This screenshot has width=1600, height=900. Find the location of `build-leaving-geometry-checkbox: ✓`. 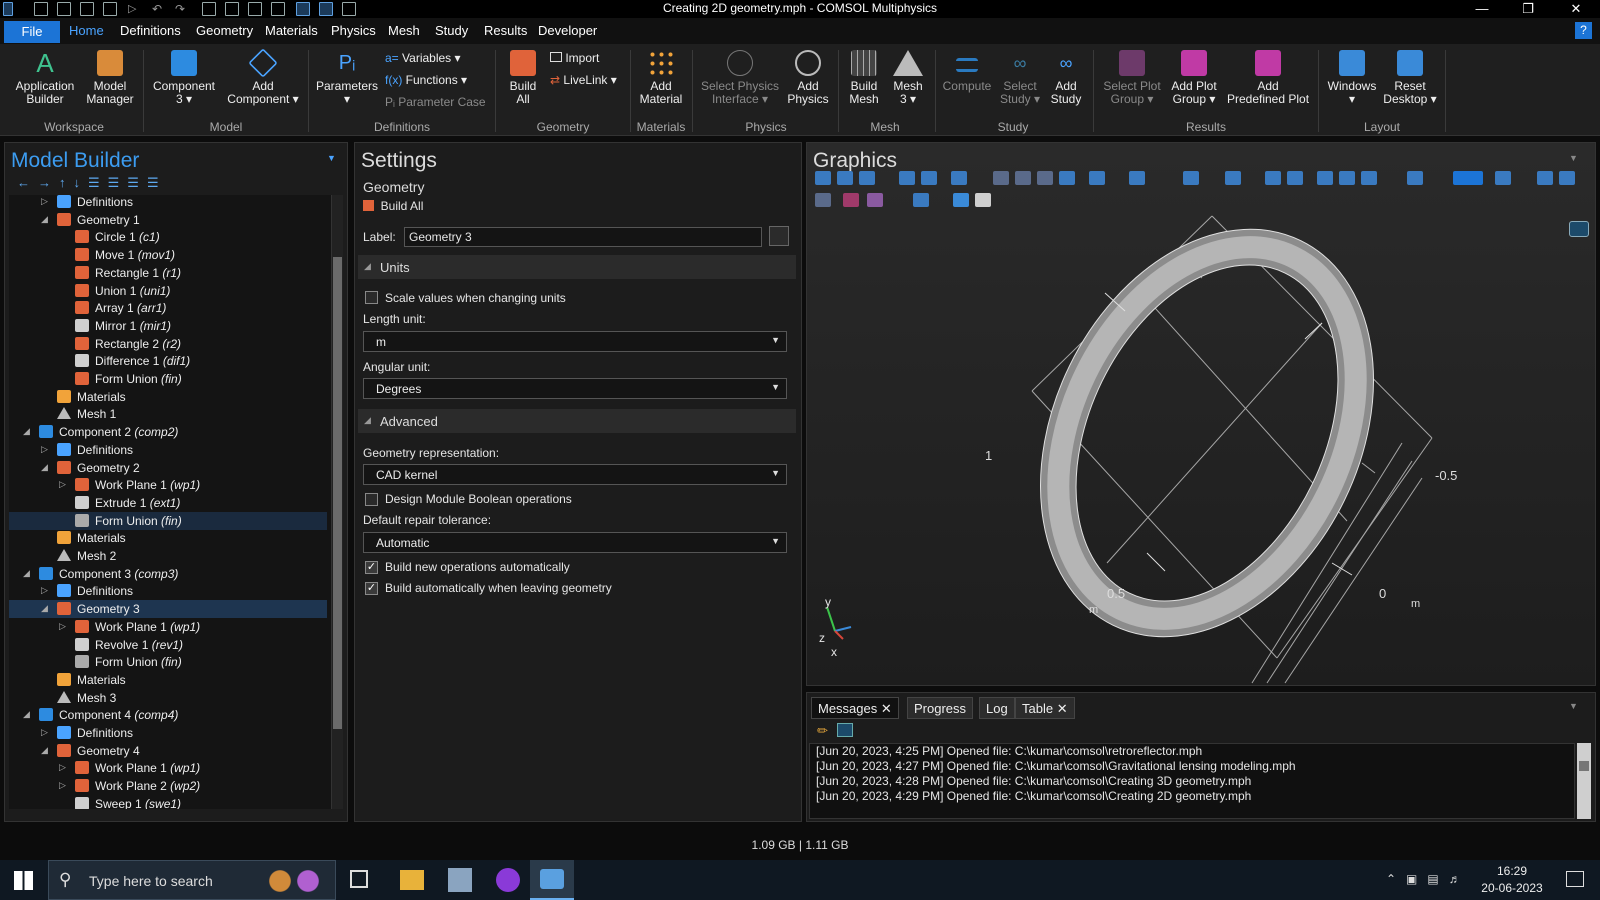

build-leaving-geometry-checkbox: ✓ is located at coordinates (371, 588).